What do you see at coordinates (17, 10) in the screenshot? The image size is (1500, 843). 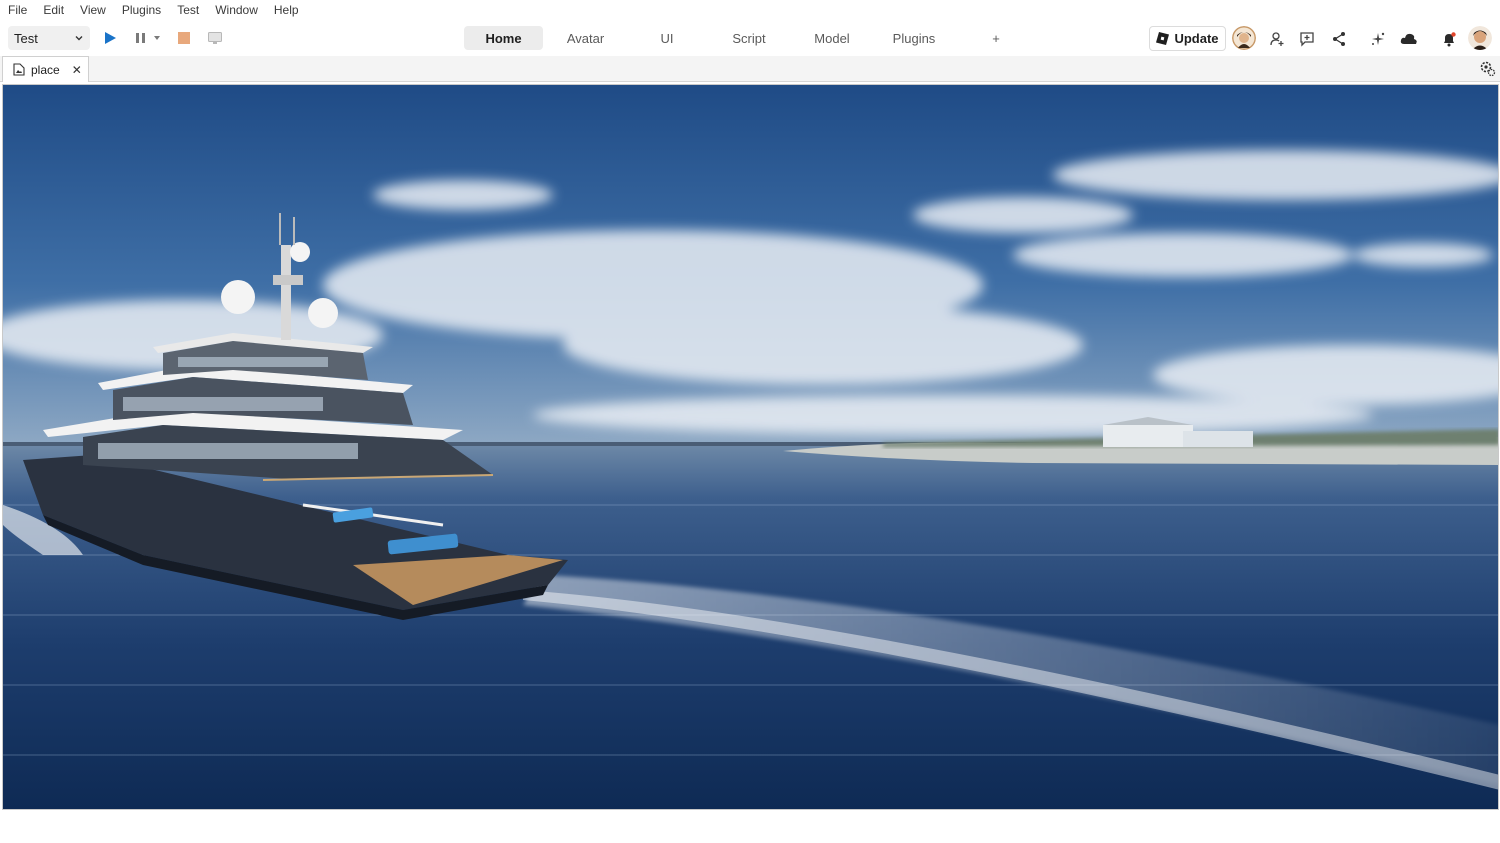 I see `menu-file: File` at bounding box center [17, 10].